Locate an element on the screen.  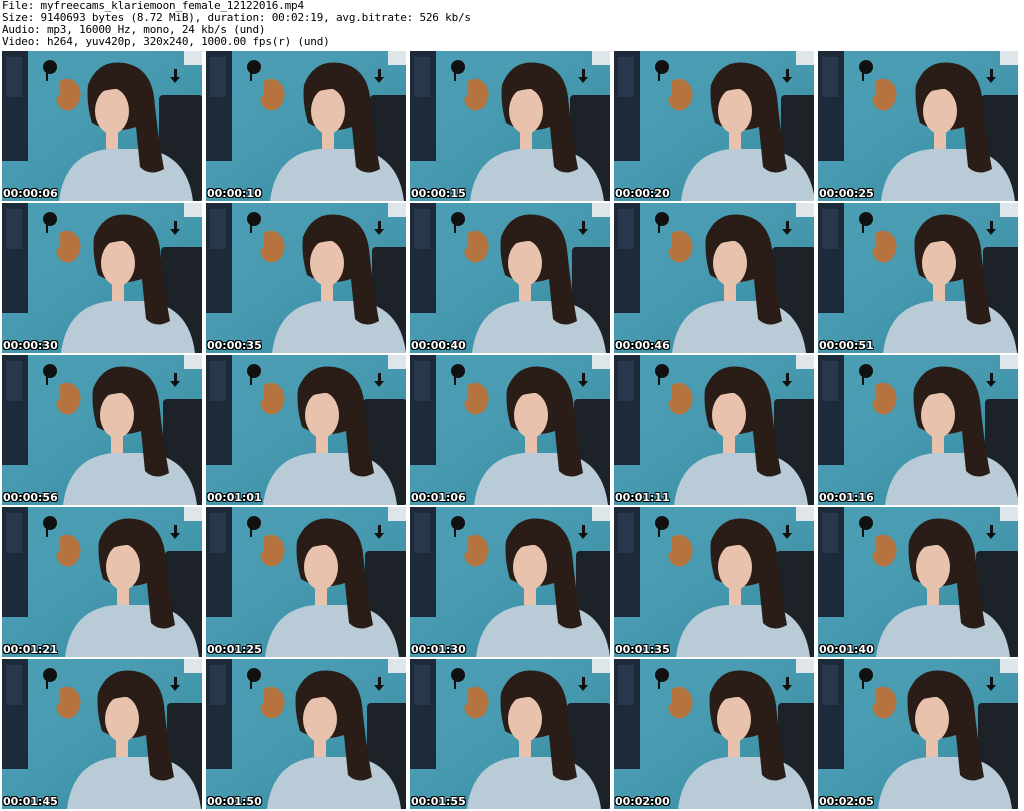
video-frame-thumbnail: 00:00:06 is located at coordinates (102, 126).